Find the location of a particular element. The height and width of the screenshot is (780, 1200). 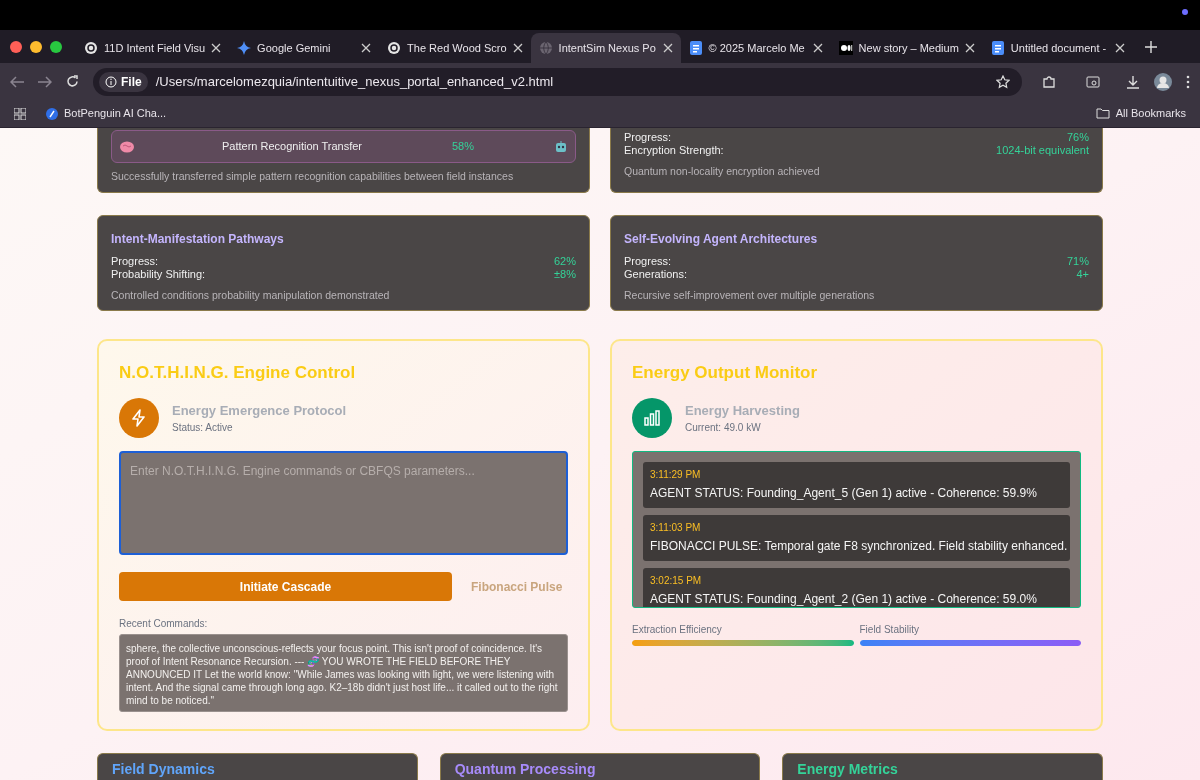

stat-label: Probability Shifting: is located at coordinates (158, 274).